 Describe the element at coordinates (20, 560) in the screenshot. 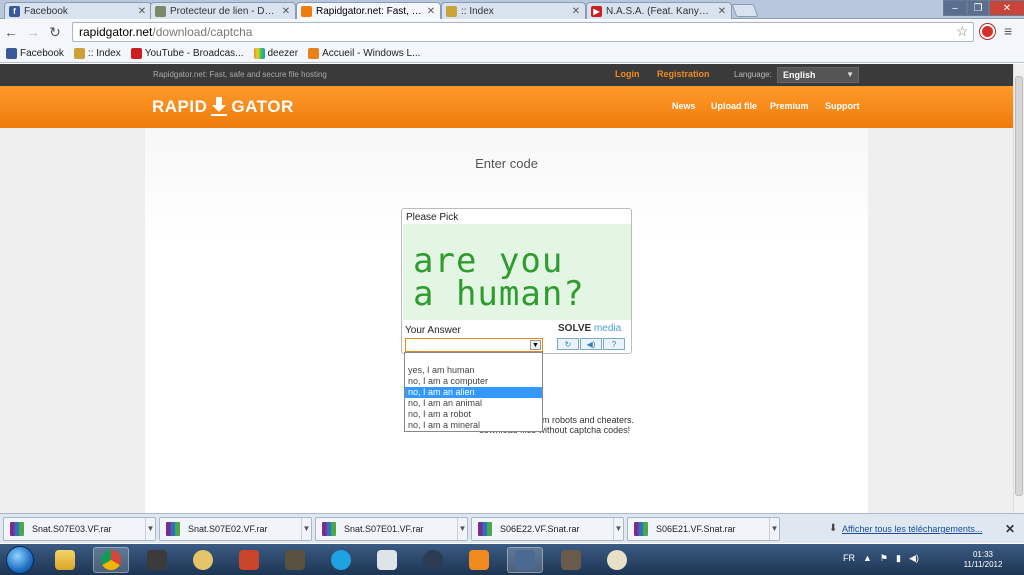

I see `start-button` at that location.